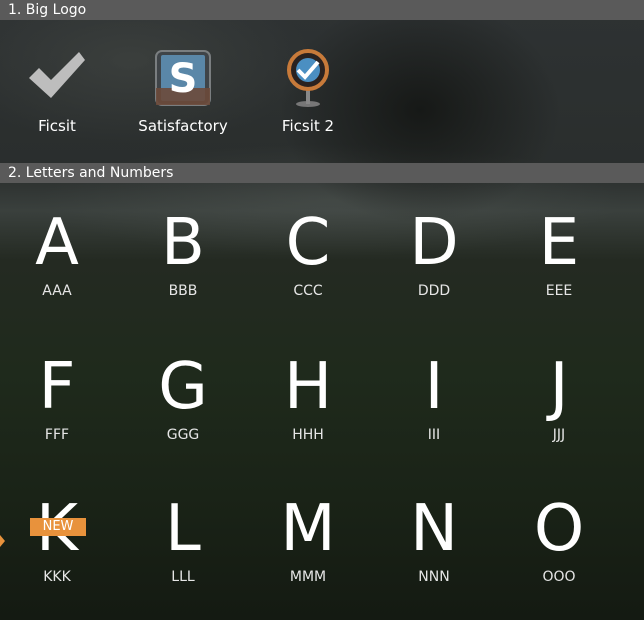  Describe the element at coordinates (308, 387) in the screenshot. I see `letter-glyph: H` at that location.